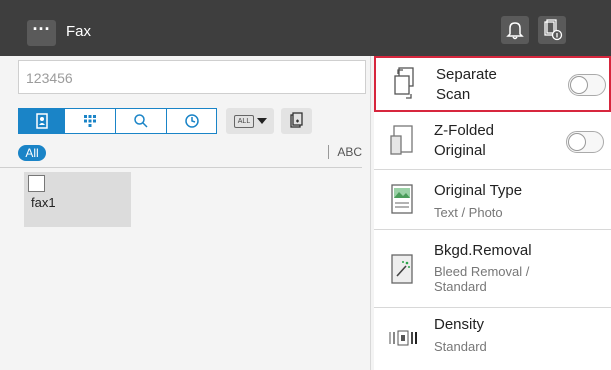 The image size is (611, 370). What do you see at coordinates (402, 199) in the screenshot?
I see `original-type-icon` at bounding box center [402, 199].